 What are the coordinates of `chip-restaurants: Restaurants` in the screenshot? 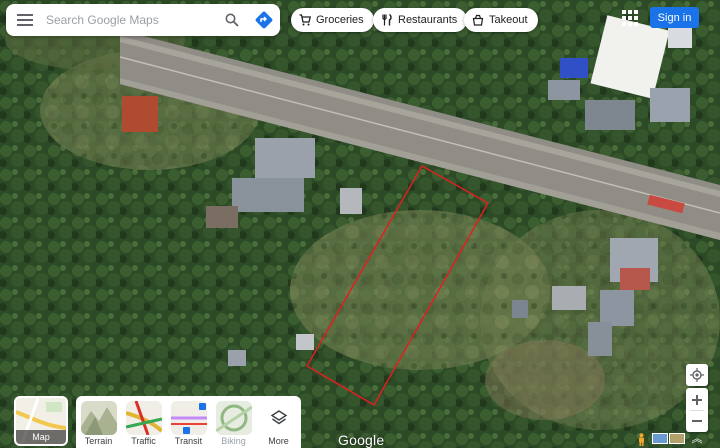 It's located at (420, 20).